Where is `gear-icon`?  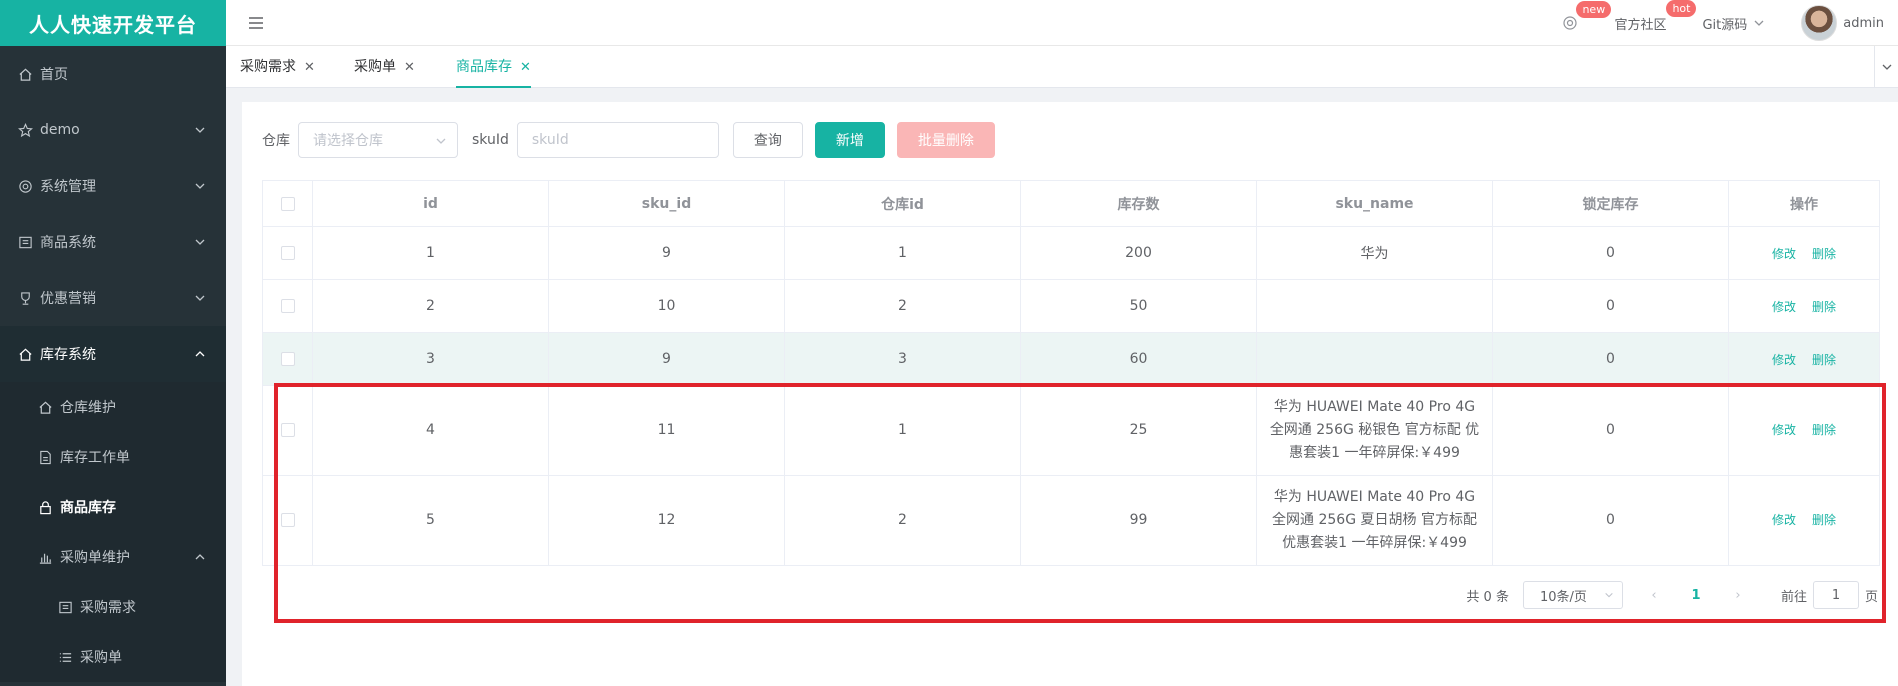 gear-icon is located at coordinates (1570, 23).